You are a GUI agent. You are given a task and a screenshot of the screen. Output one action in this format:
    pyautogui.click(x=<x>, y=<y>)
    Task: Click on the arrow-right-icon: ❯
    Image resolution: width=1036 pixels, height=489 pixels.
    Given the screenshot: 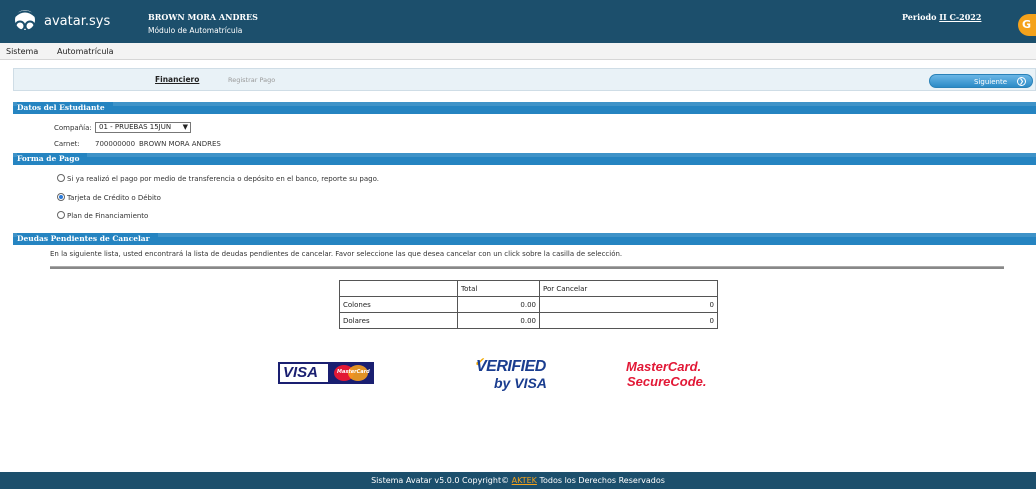 What is the action you would take?
    pyautogui.click(x=1021, y=81)
    